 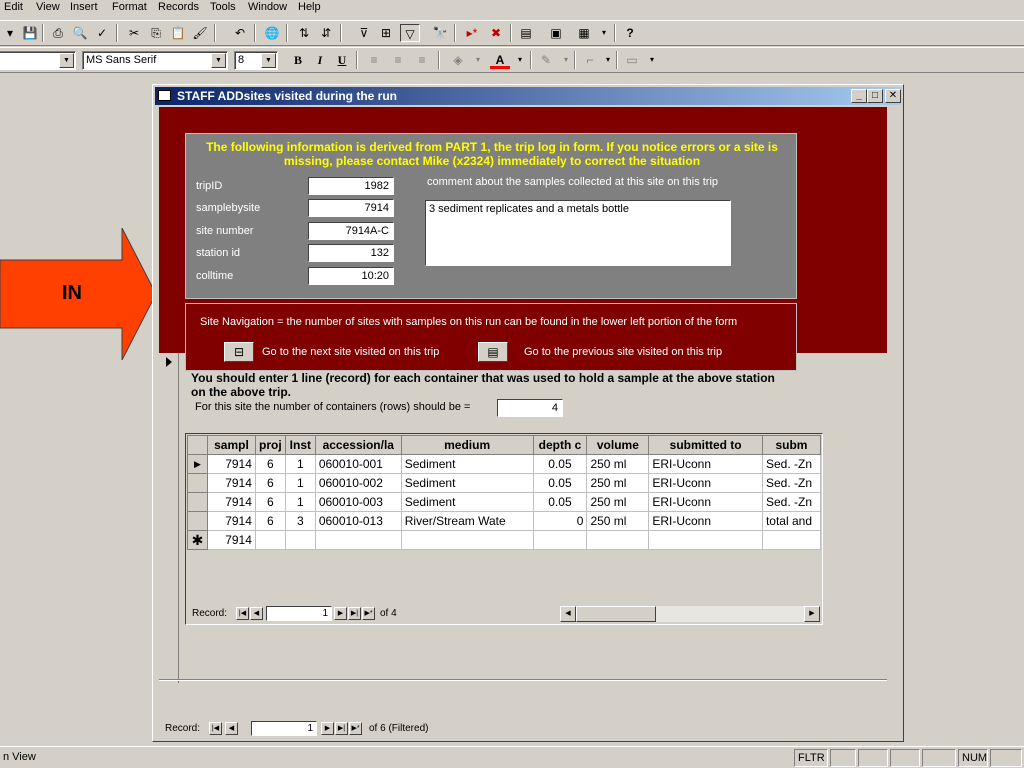 I want to click on delete-record-icon: ✖, so click(x=496, y=33).